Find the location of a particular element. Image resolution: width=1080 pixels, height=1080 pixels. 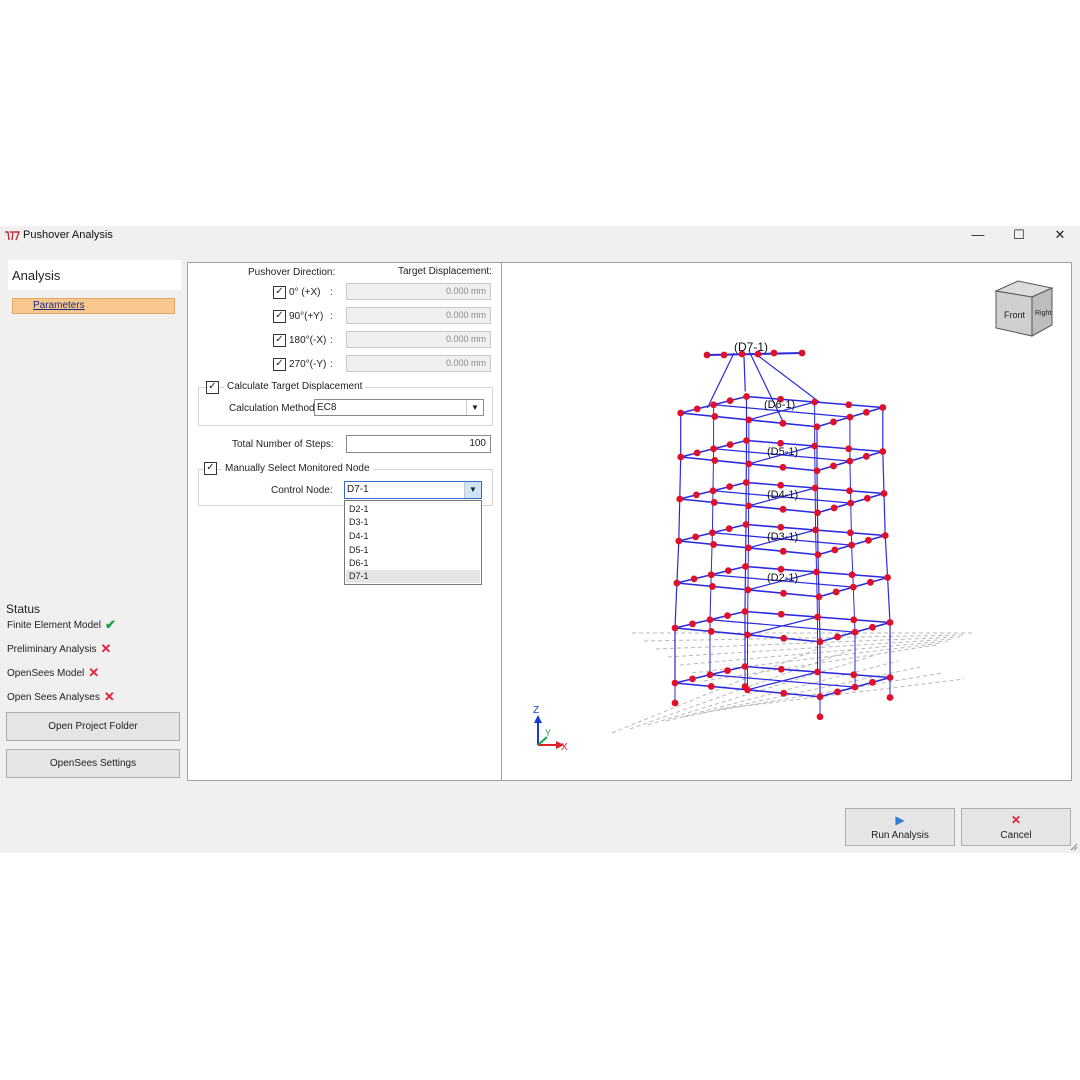

pushover-direction-header: Pushover Direction: is located at coordinates (292, 272).